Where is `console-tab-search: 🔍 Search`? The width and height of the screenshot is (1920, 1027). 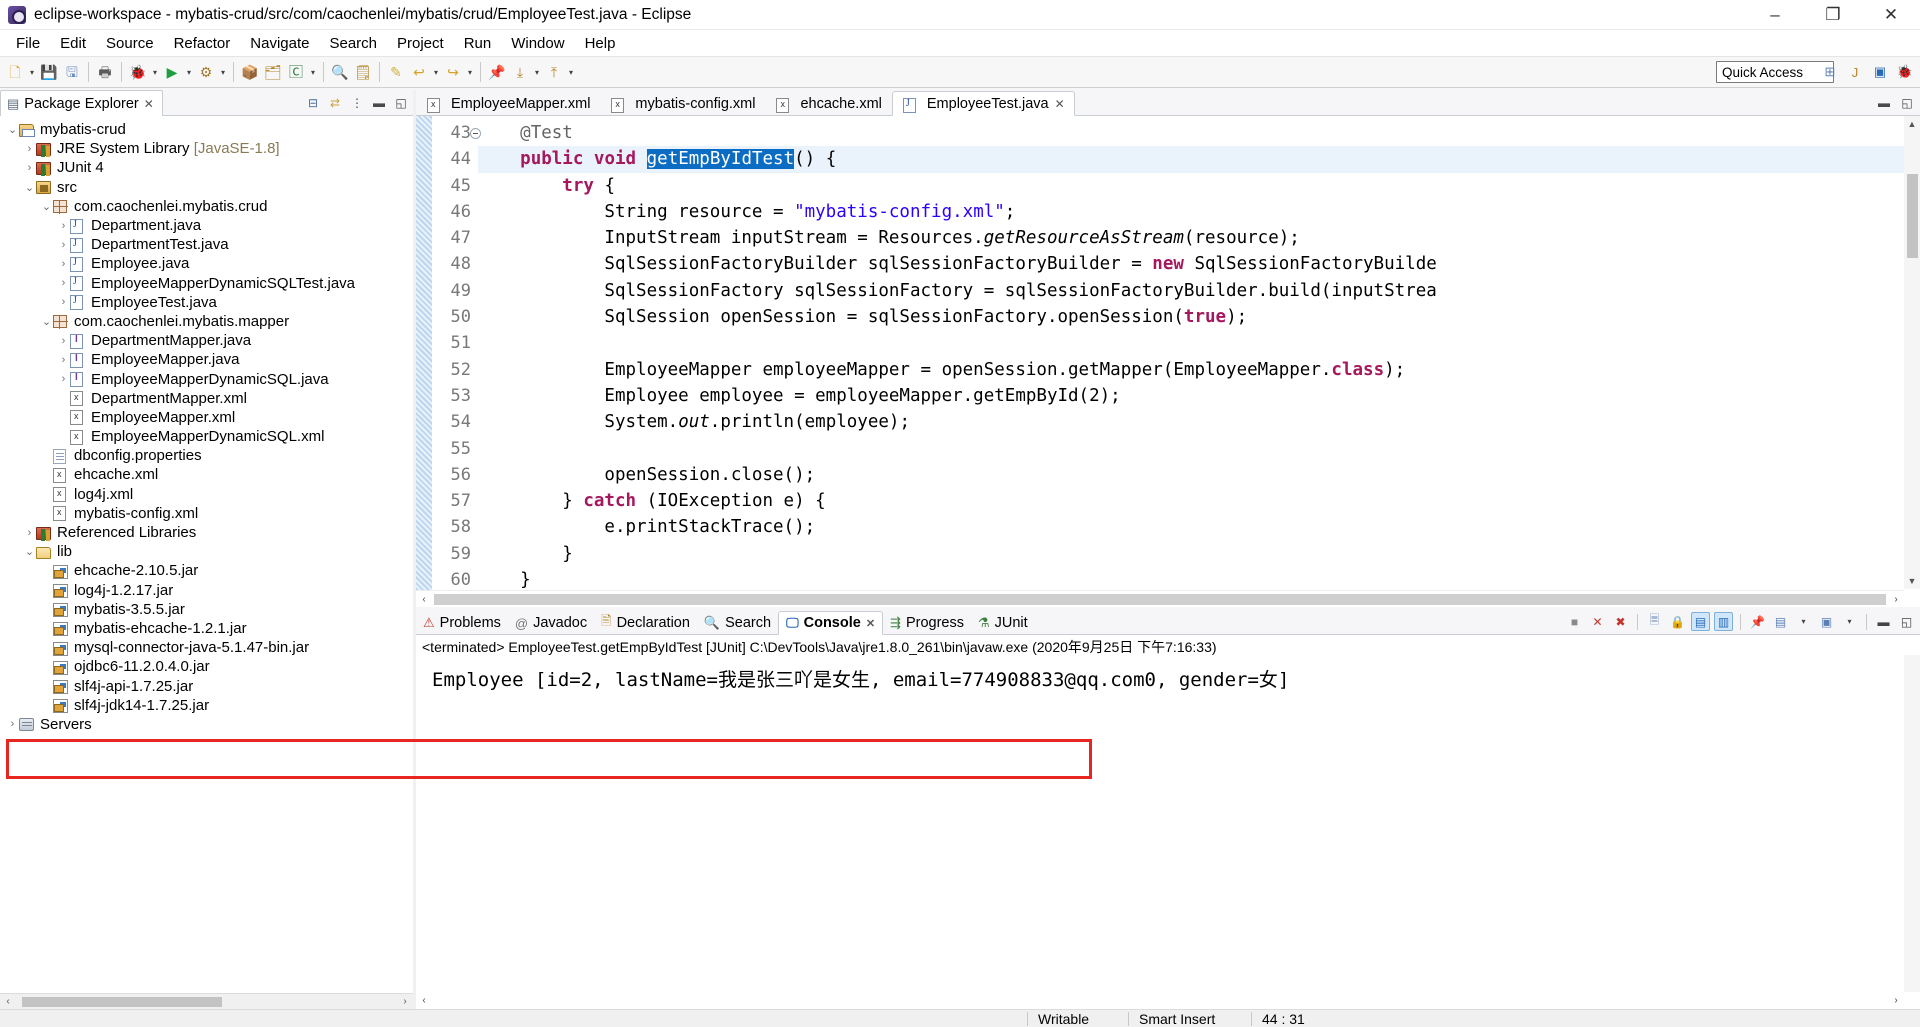
console-tab-search: 🔍 Search is located at coordinates (737, 623).